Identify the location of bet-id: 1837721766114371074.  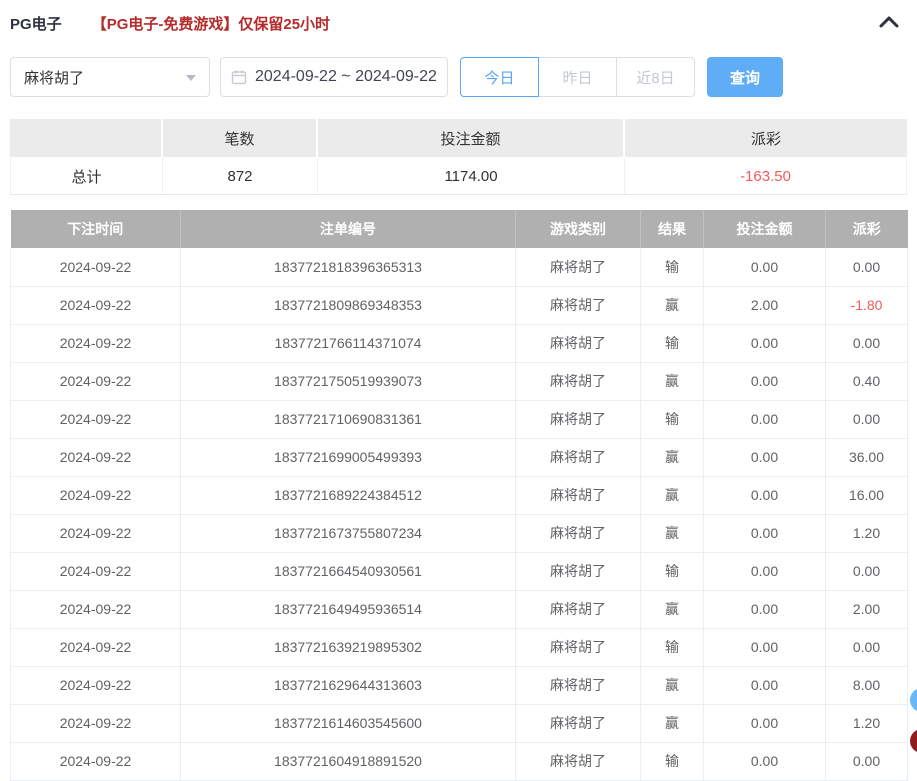
(348, 343).